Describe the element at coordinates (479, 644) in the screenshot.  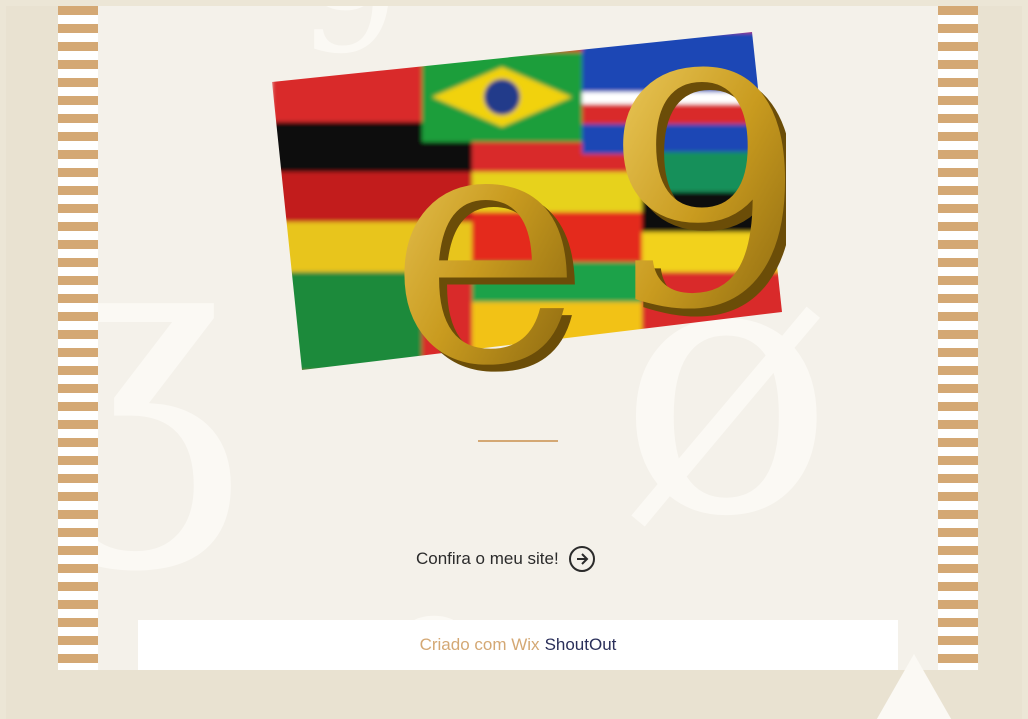
I see `created-with-label: Criado com Wix` at that location.